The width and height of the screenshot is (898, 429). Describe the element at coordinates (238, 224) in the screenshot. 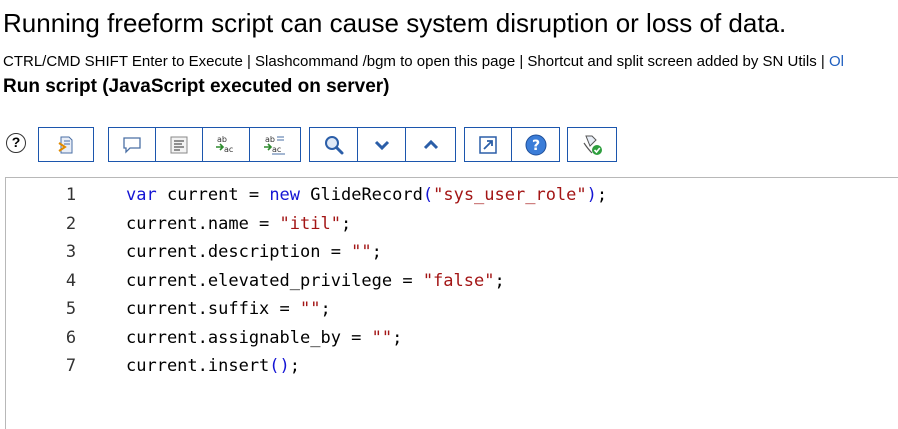

I see `code-text: current.name = "itil";` at that location.